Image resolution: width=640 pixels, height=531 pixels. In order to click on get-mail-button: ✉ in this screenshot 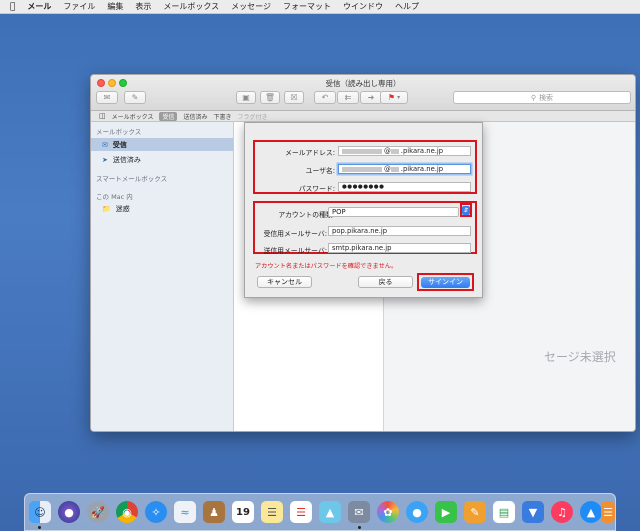, I will do `click(107, 97)`.